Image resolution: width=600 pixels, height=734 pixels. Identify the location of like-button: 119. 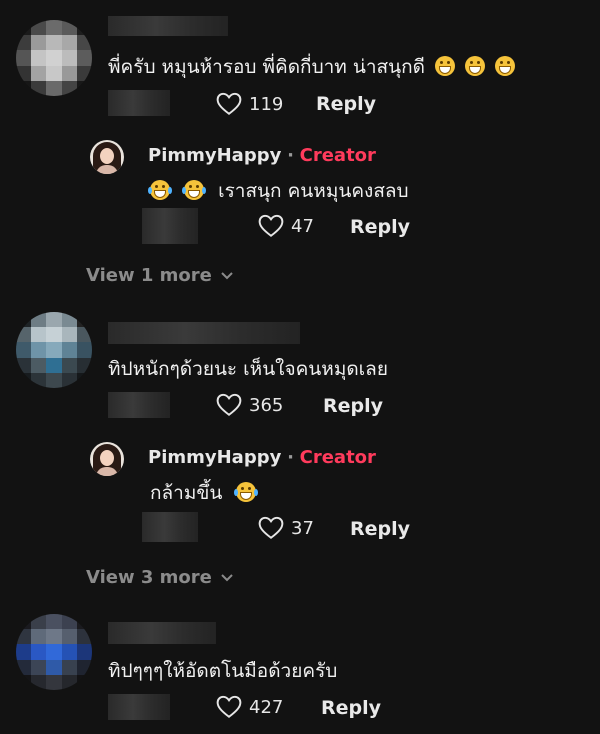
(249, 104).